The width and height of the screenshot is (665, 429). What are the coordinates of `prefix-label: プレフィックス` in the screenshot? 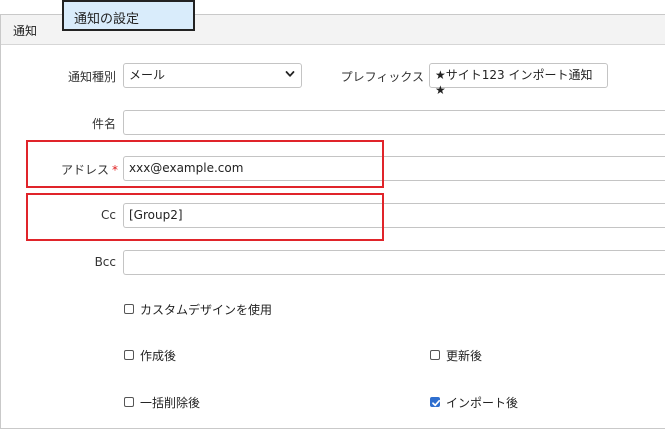 It's located at (382, 77).